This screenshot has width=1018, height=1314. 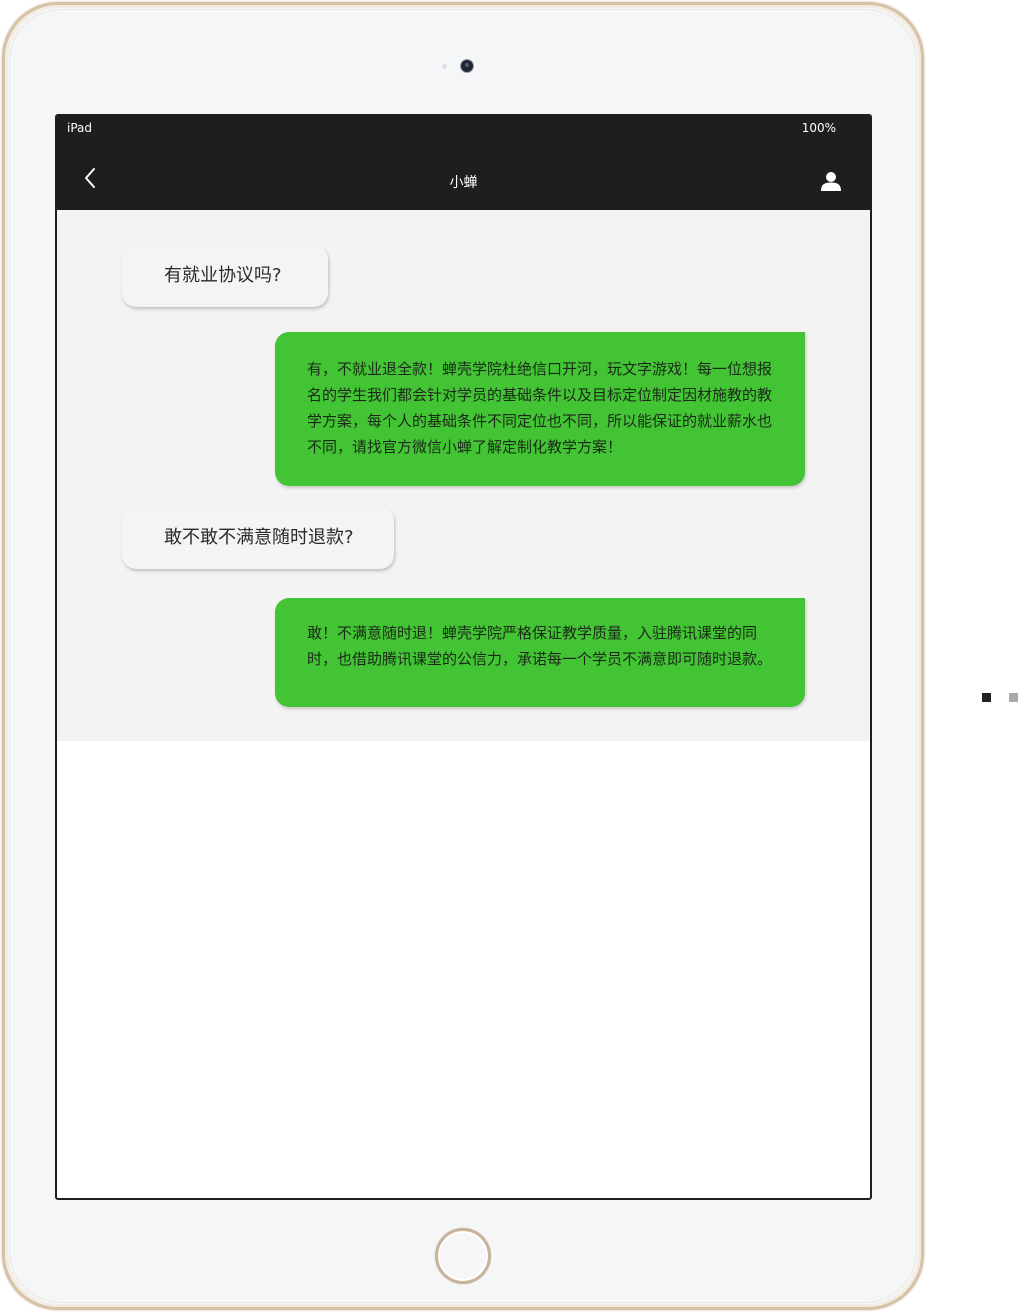 What do you see at coordinates (467, 66) in the screenshot?
I see `front-camera` at bounding box center [467, 66].